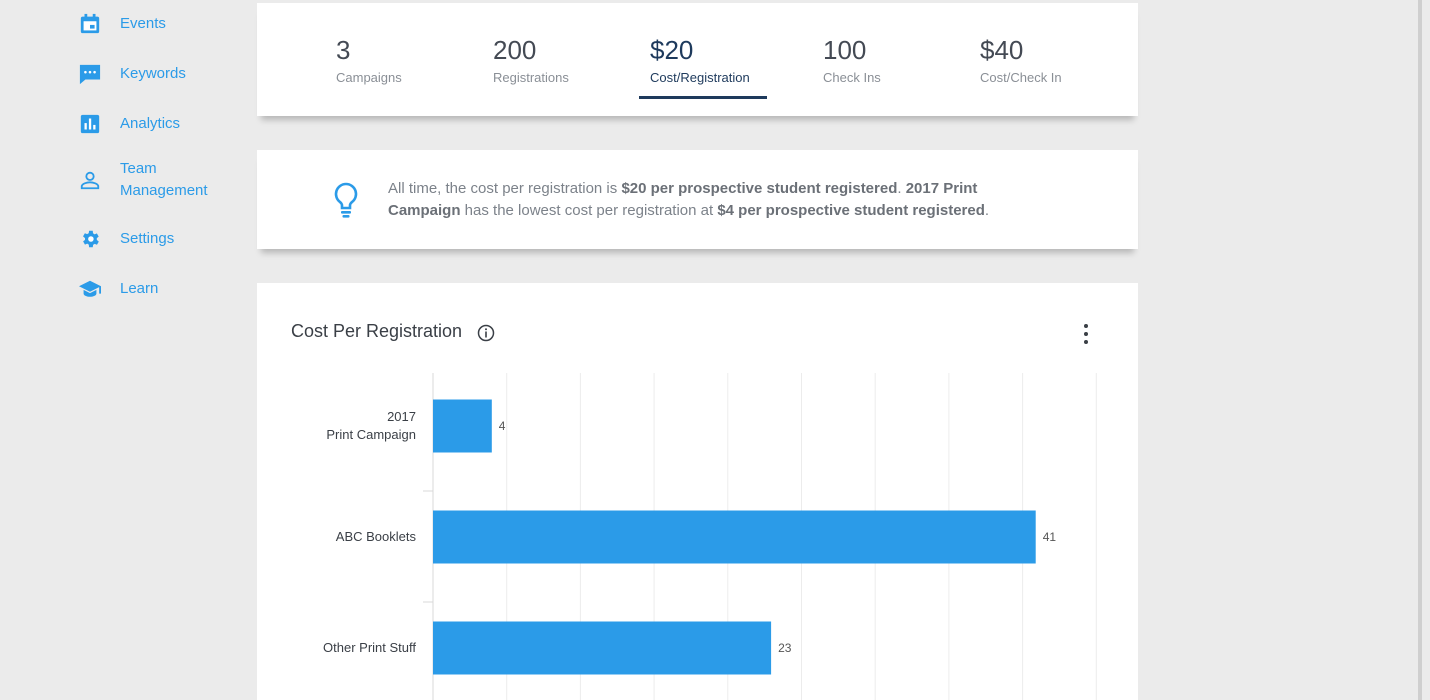 Image resolution: width=1430 pixels, height=700 pixels. What do you see at coordinates (505, 188) in the screenshot?
I see `insight-text-part: All time, the cost per registration is` at bounding box center [505, 188].